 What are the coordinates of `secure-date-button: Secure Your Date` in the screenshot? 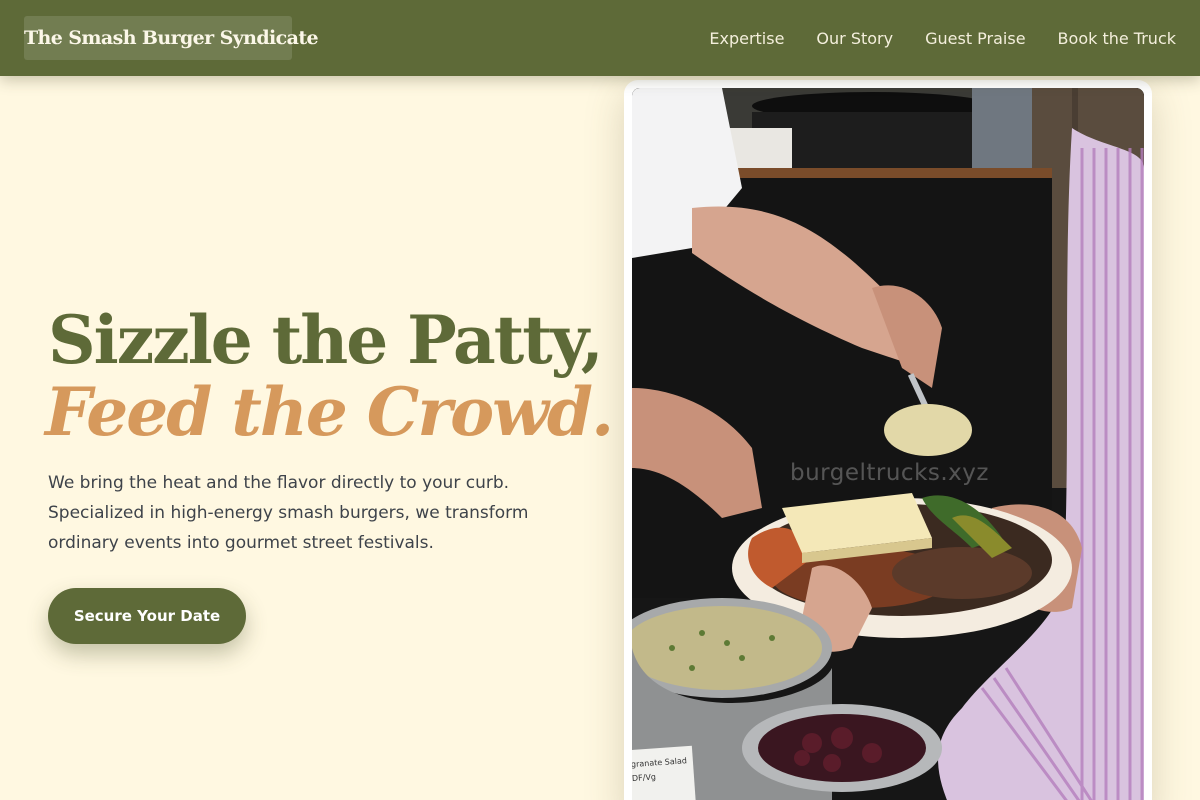 It's located at (147, 616).